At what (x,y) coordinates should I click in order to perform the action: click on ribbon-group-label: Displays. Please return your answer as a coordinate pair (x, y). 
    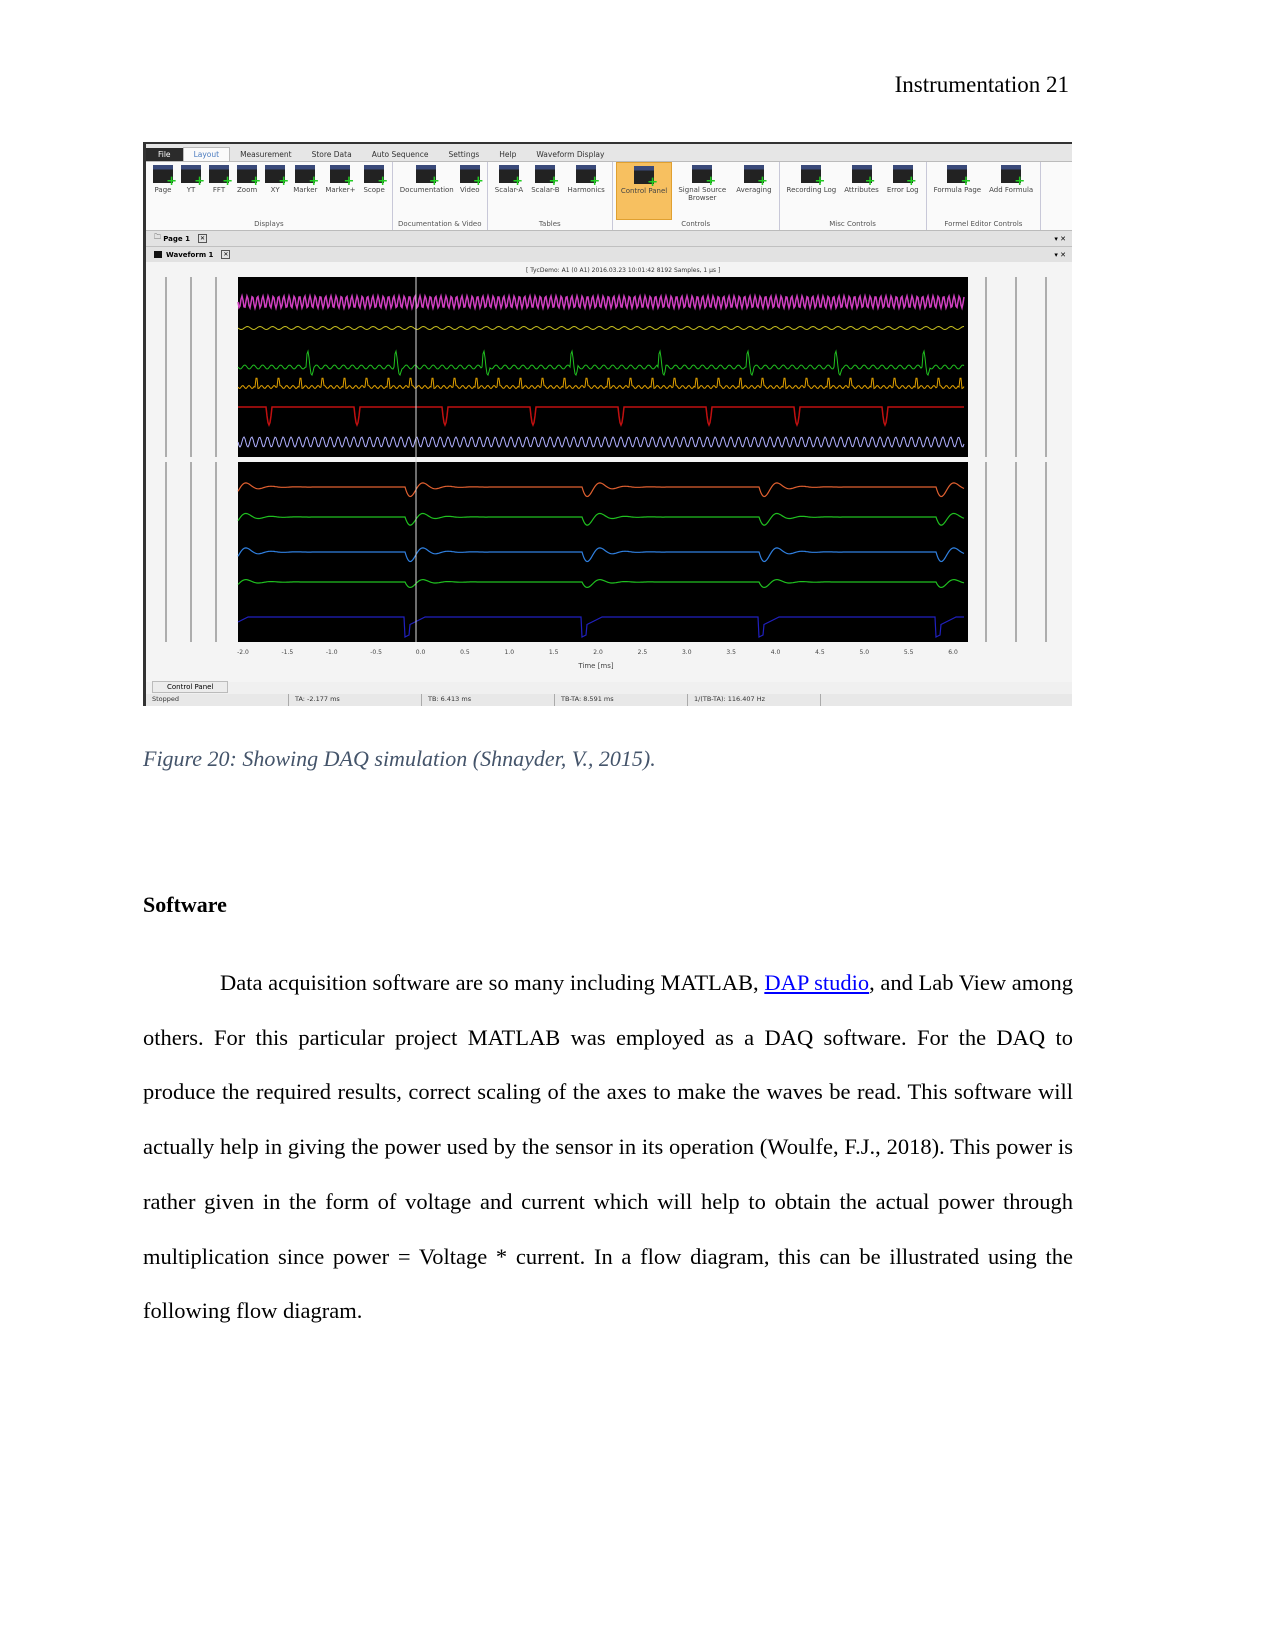
    Looking at the image, I should click on (269, 224).